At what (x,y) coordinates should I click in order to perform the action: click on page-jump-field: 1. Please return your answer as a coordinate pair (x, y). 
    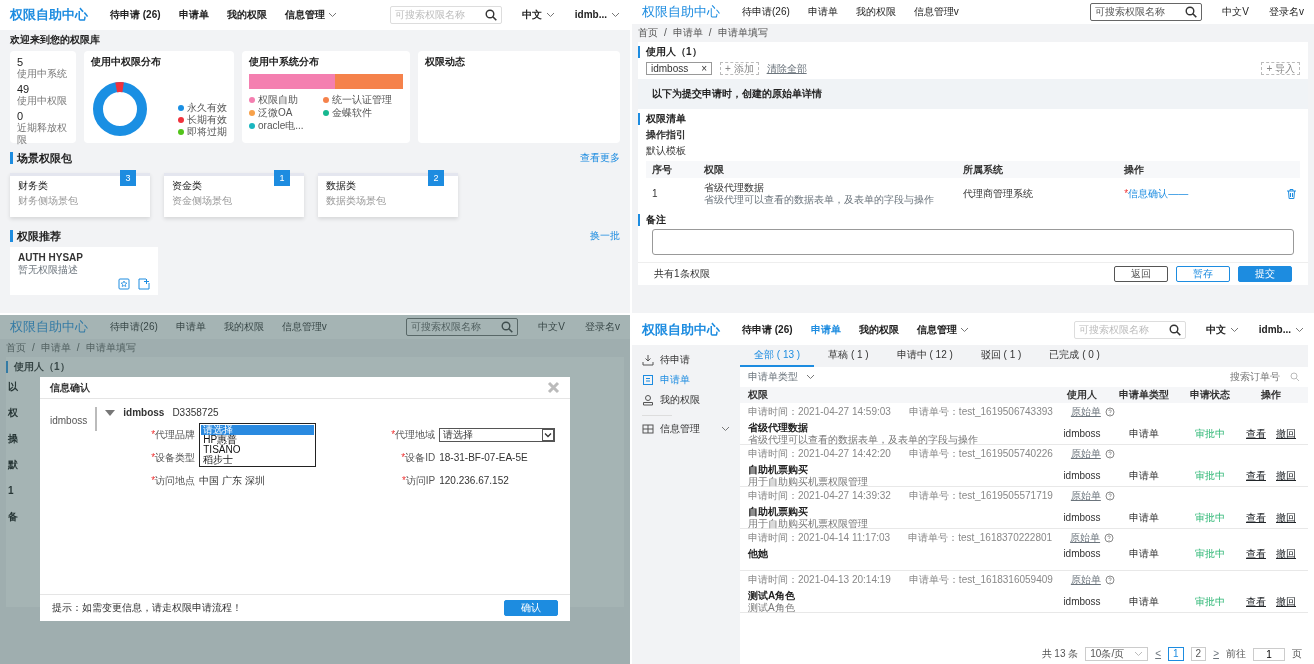
    Looking at the image, I should click on (1269, 654).